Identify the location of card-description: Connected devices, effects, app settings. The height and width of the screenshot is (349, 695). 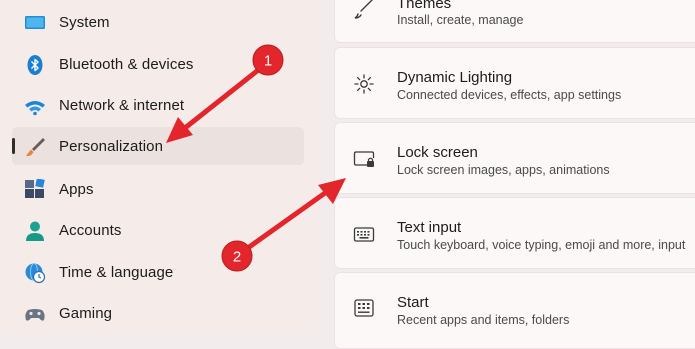
(509, 95).